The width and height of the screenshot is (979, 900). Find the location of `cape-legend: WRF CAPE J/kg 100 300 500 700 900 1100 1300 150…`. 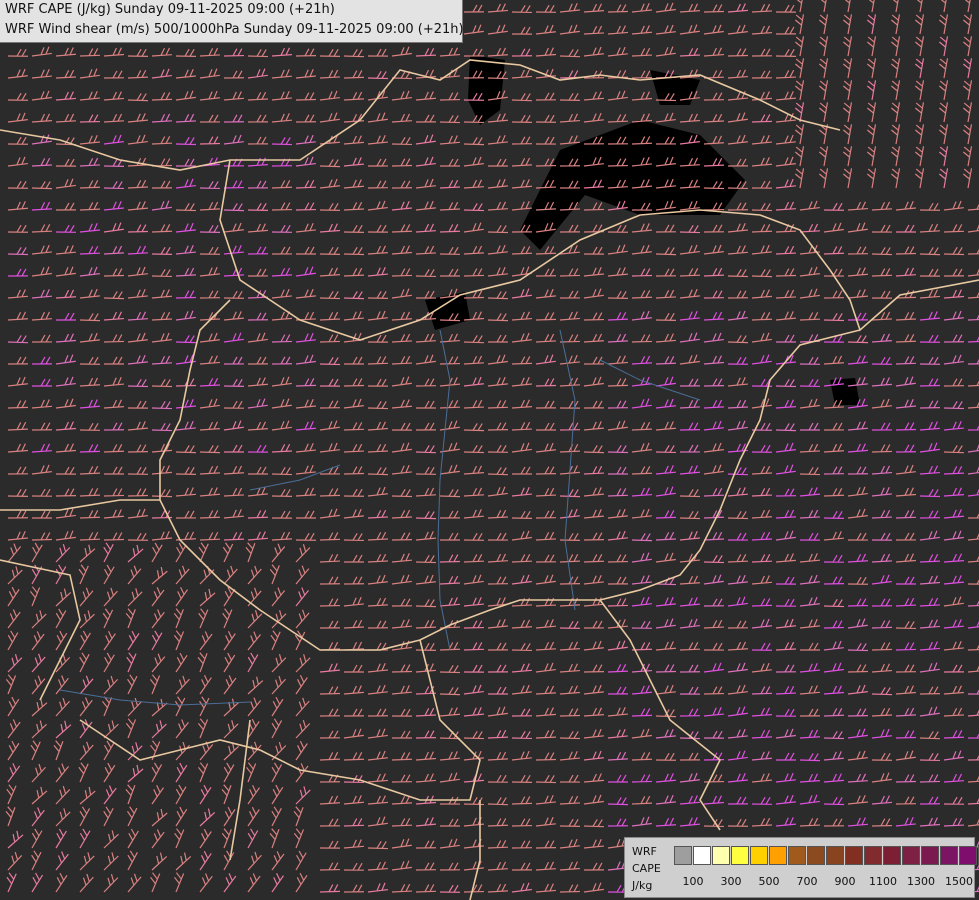

cape-legend: WRF CAPE J/kg 100 300 500 700 900 1100 1300 150… is located at coordinates (801, 867).